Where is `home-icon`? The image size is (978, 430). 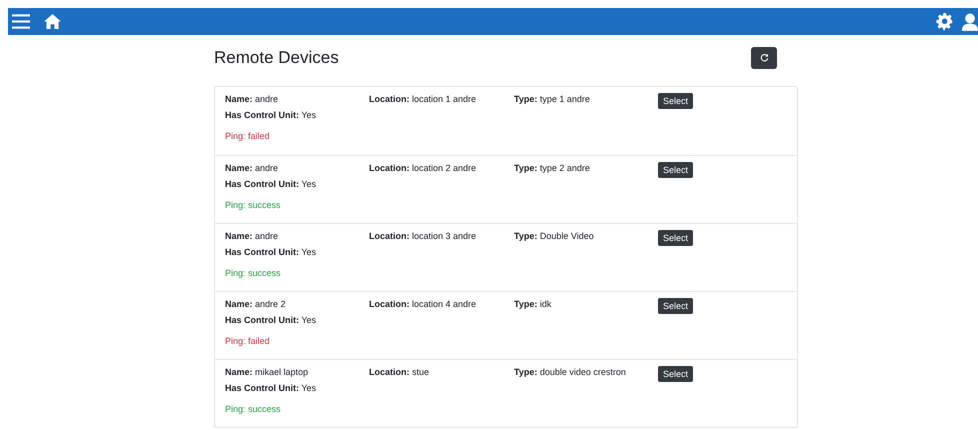 home-icon is located at coordinates (52, 21).